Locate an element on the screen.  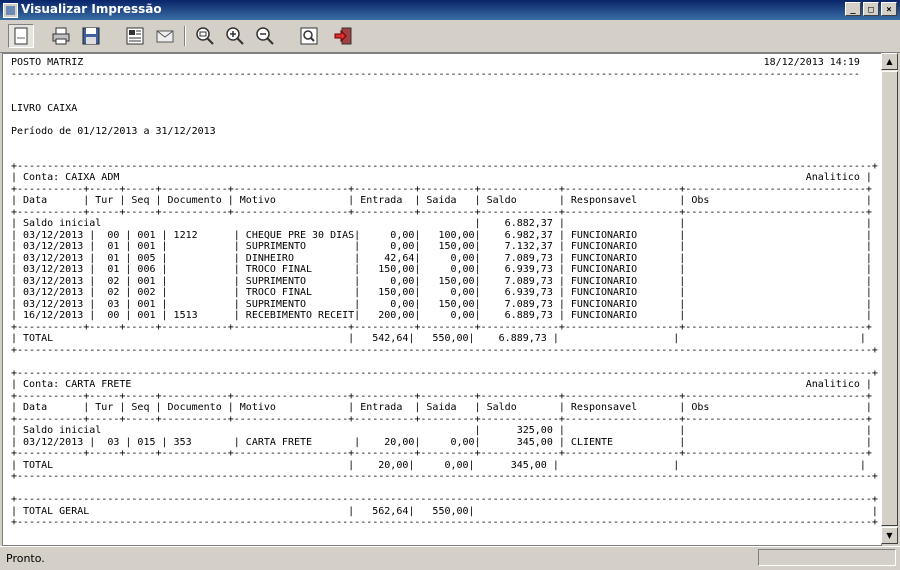
zoom-in-button is located at coordinates (235, 36).